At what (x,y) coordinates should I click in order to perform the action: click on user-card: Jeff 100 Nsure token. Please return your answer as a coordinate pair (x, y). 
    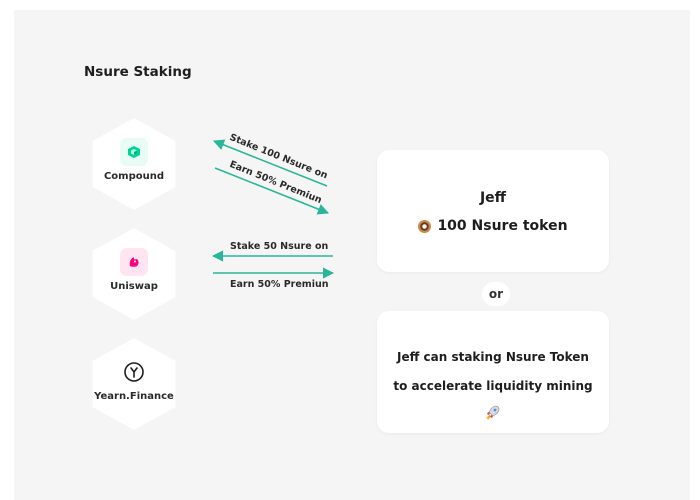
    Looking at the image, I should click on (493, 211).